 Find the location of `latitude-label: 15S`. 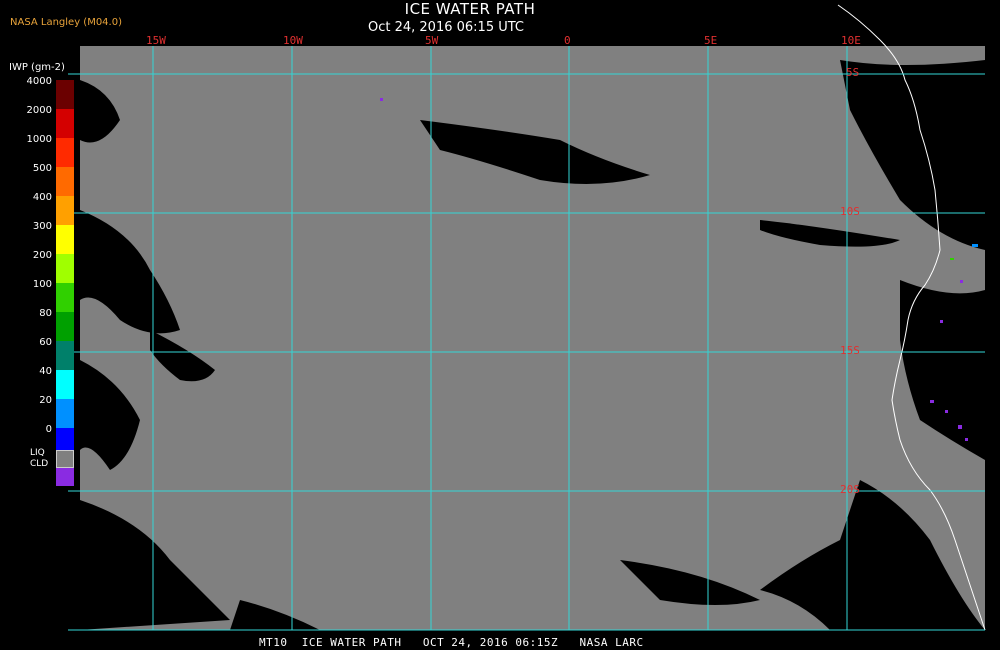

latitude-label: 15S is located at coordinates (850, 350).